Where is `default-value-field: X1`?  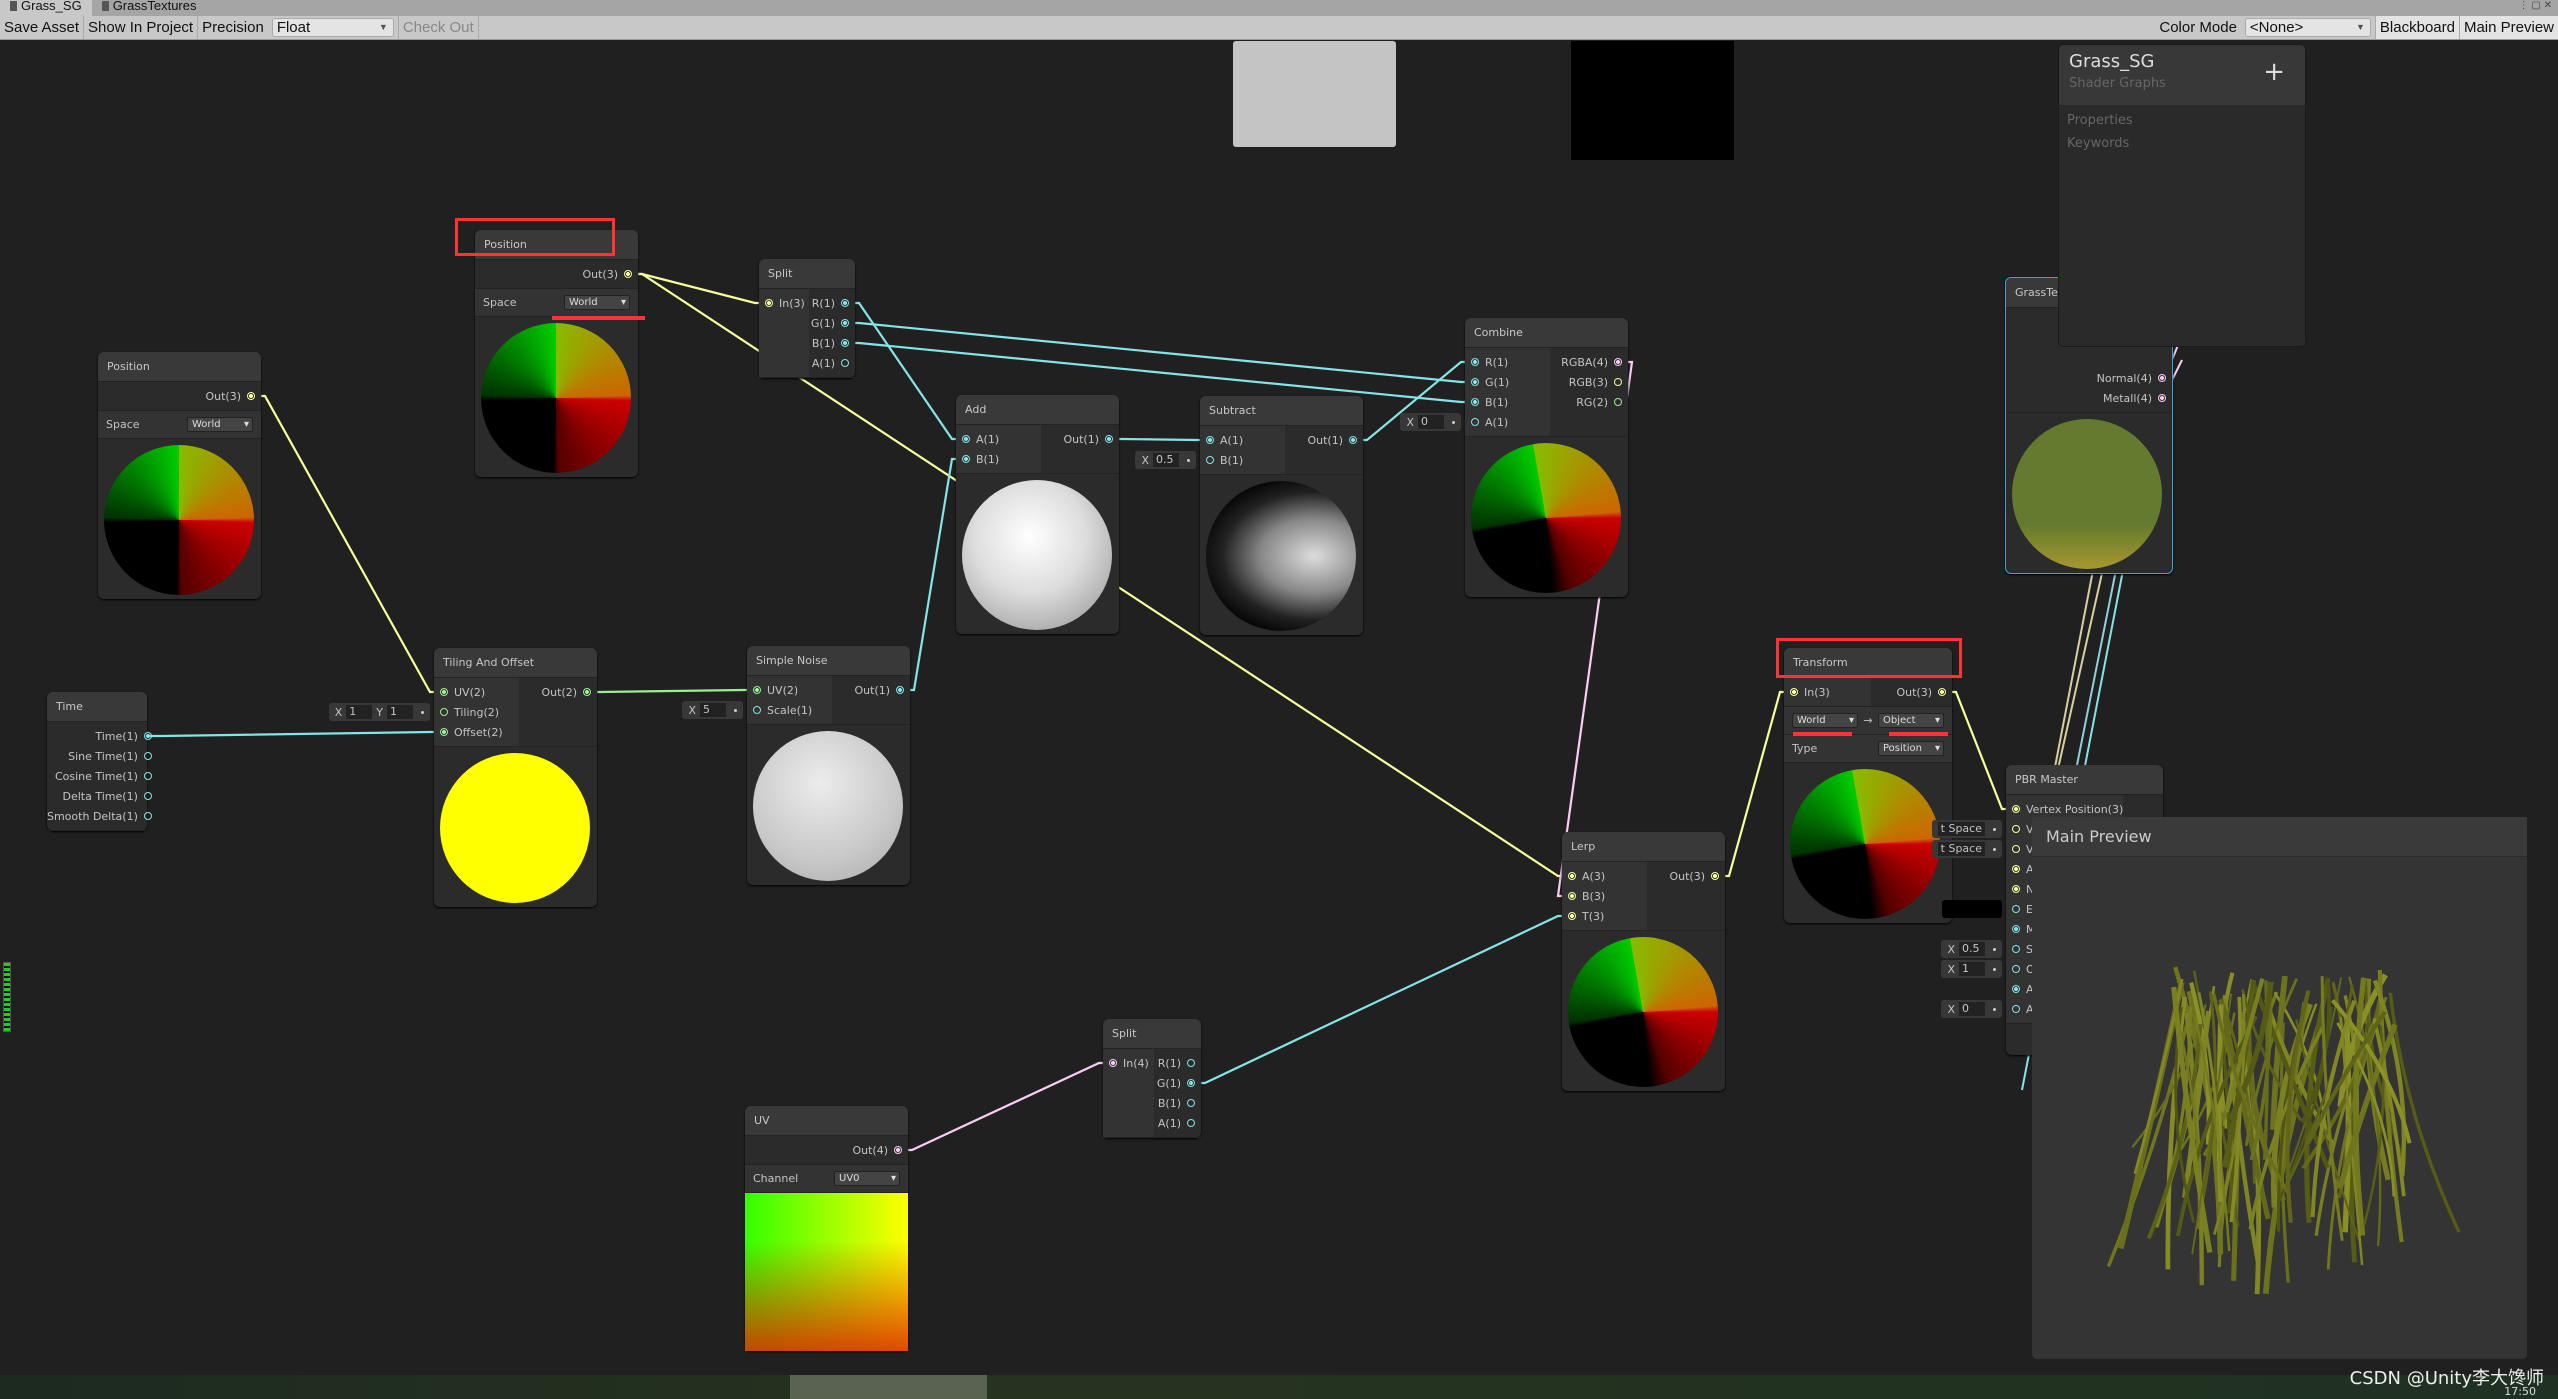
default-value-field: X1 is located at coordinates (1971, 969).